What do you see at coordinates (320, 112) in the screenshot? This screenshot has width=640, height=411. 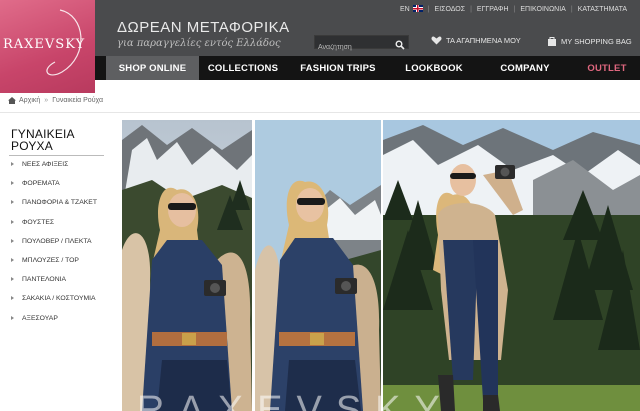 I see `breadcrumb-divider` at bounding box center [320, 112].